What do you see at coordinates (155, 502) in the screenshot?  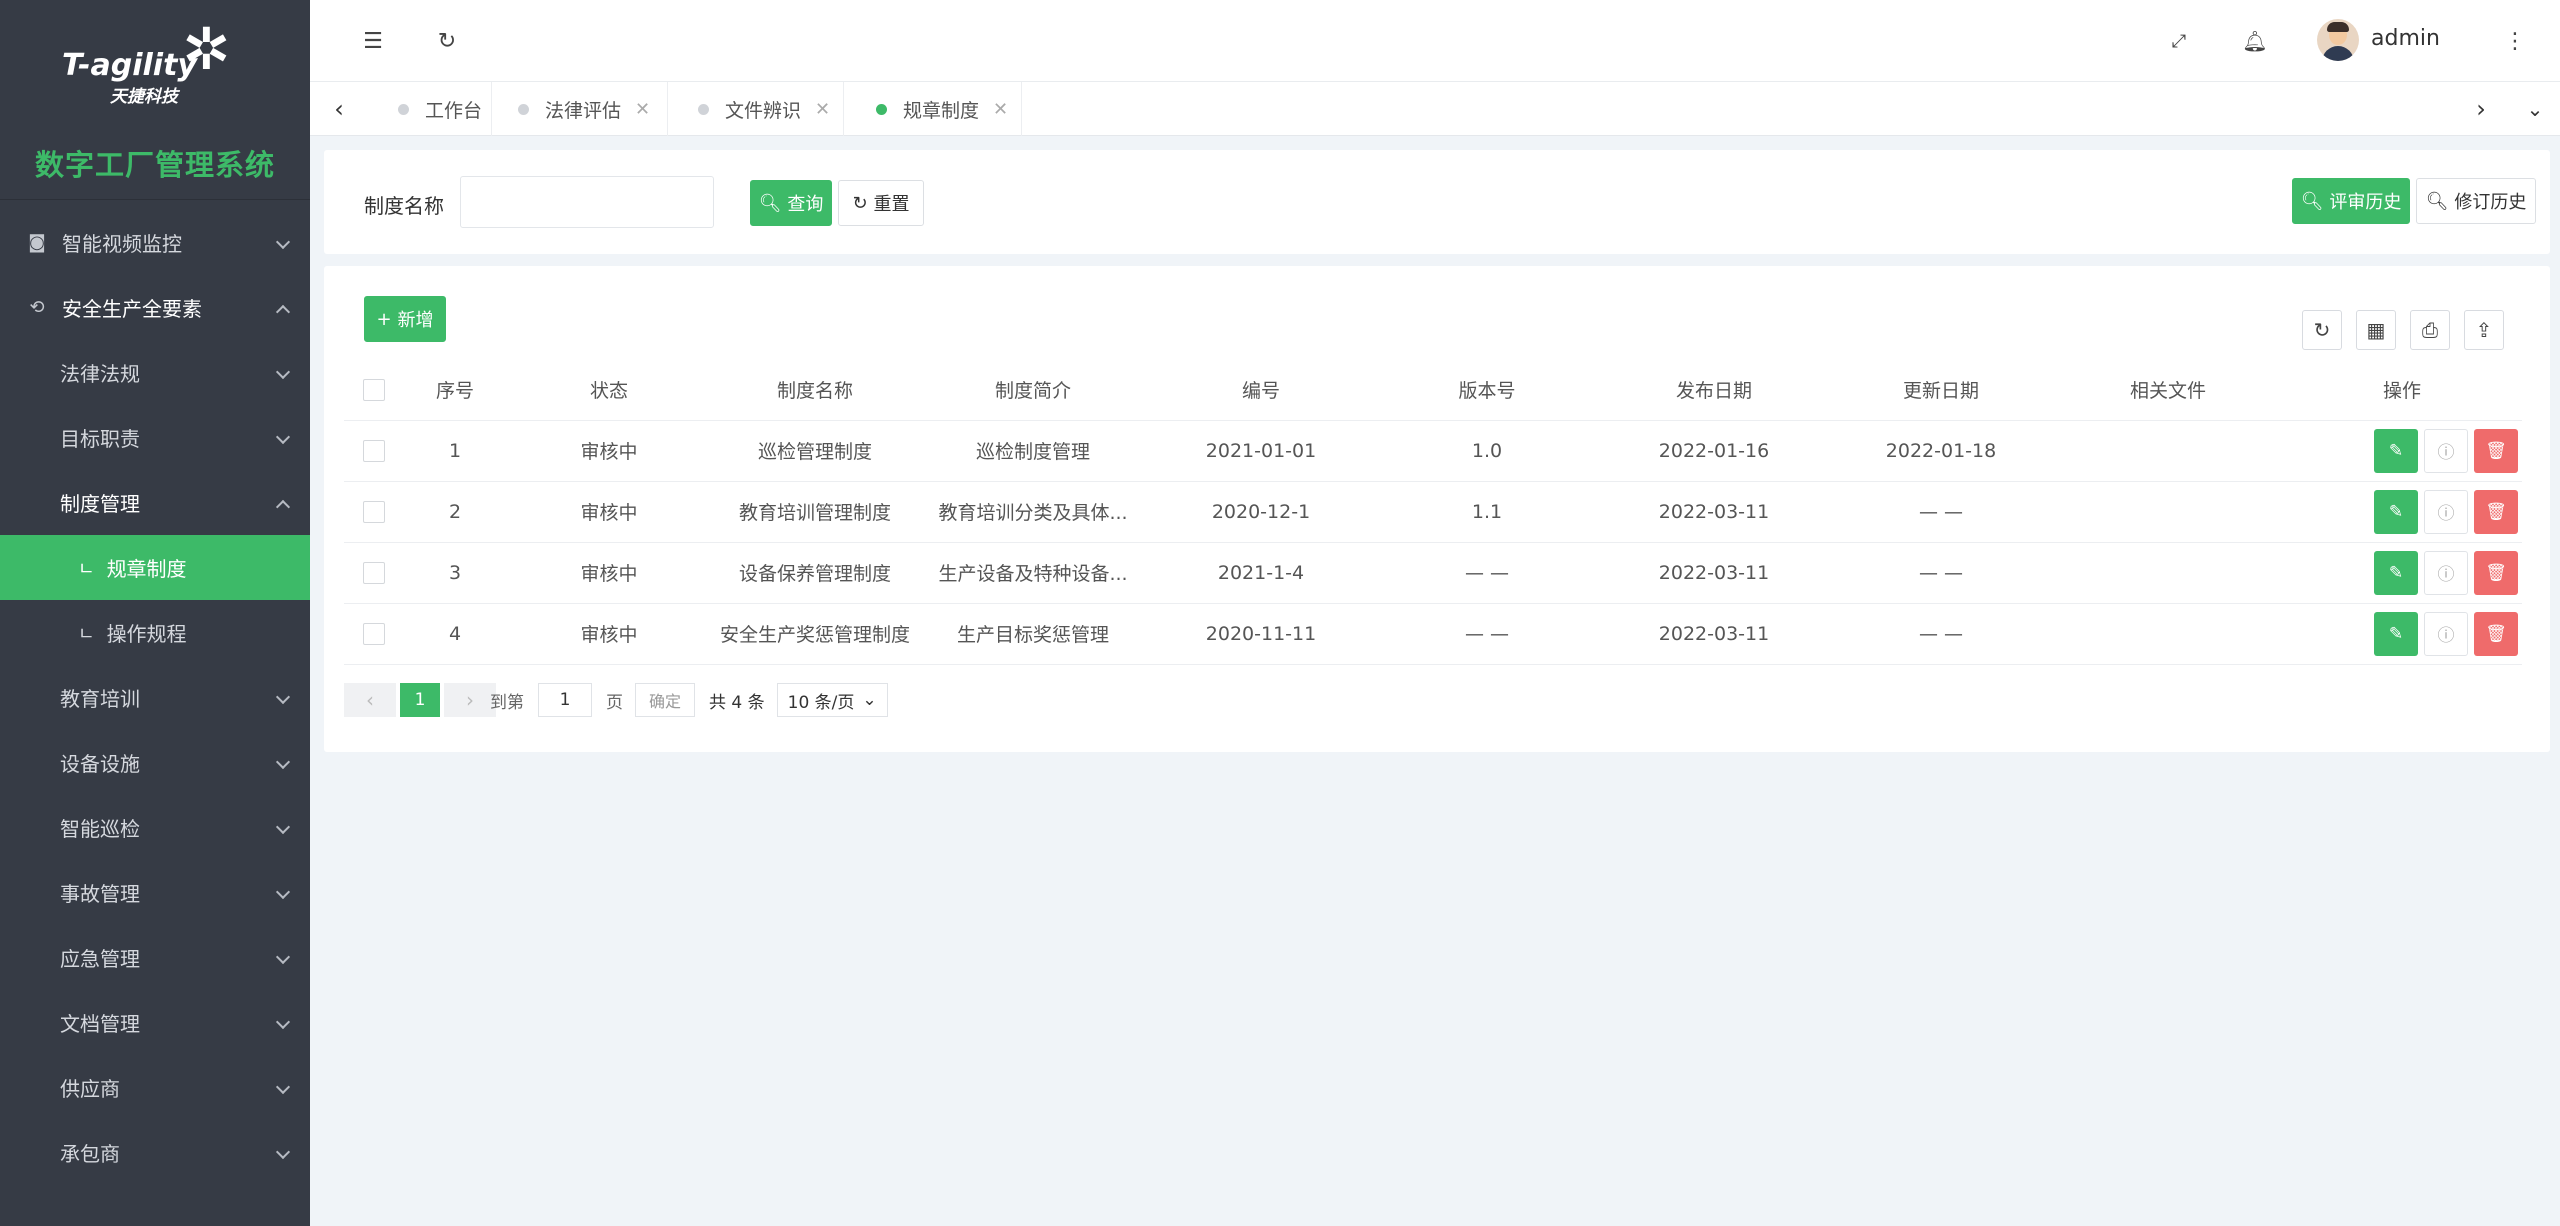 I see `sidebar-item-system-mgmt: 制度管理` at bounding box center [155, 502].